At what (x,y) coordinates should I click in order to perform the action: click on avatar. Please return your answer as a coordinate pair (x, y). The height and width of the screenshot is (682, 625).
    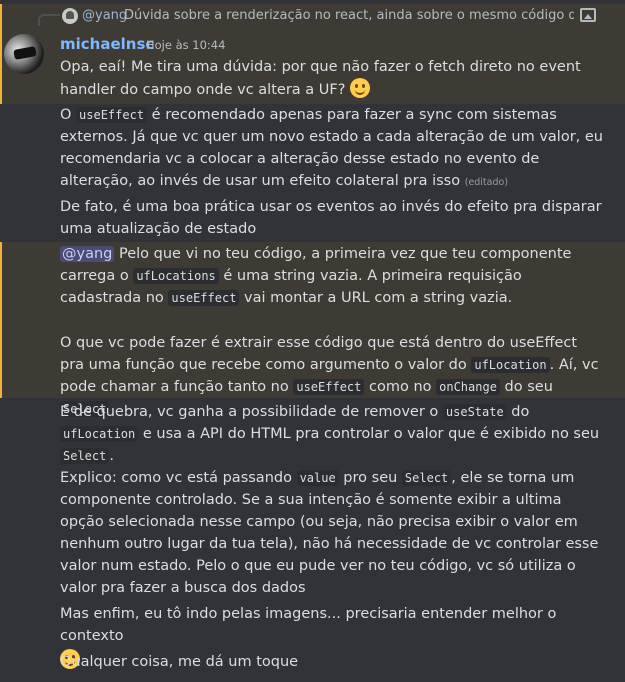
    Looking at the image, I should click on (24, 54).